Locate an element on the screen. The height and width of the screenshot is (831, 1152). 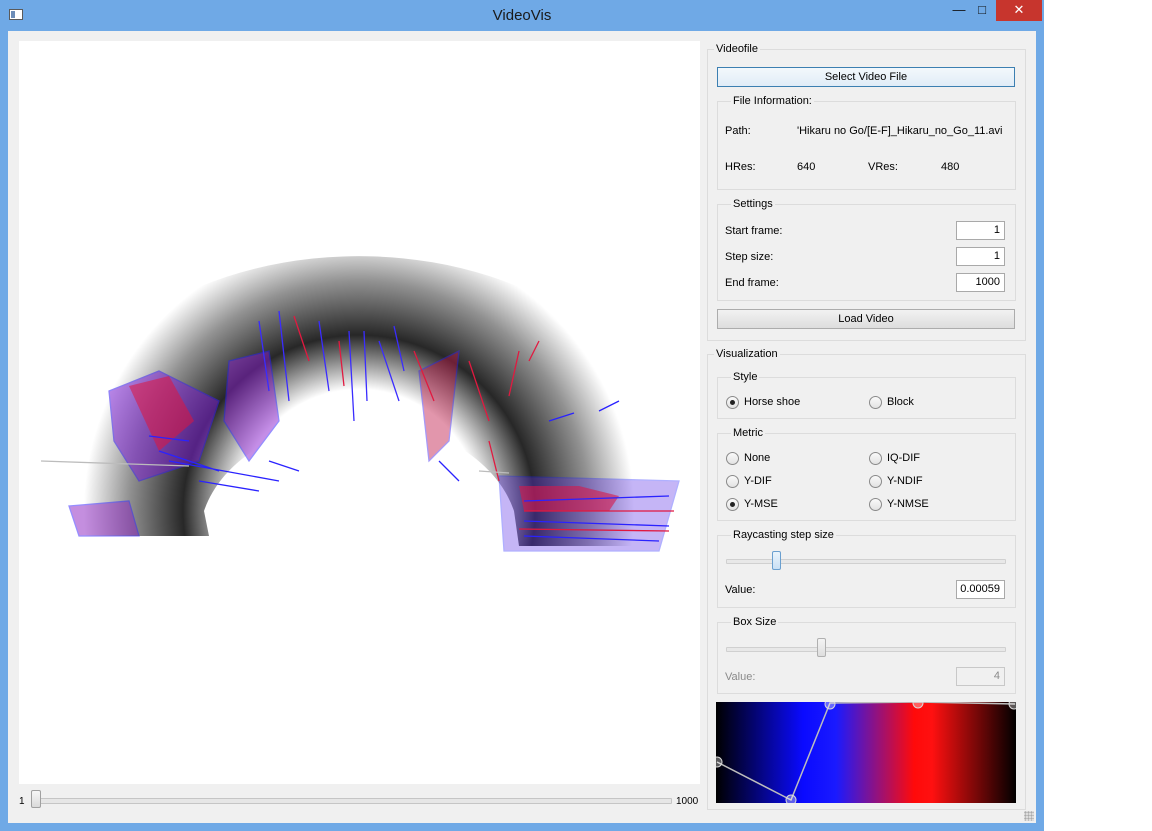
minimize-button: — is located at coordinates (959, 10).